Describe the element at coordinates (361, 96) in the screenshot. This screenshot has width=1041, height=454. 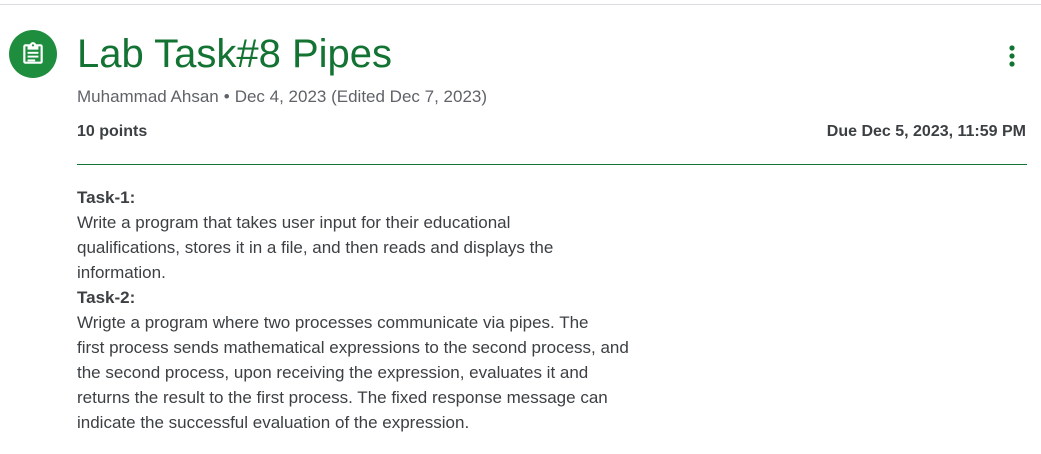
I see `posted-date: Dec 4, 2023 (Edited Dec 7, 2023)` at that location.